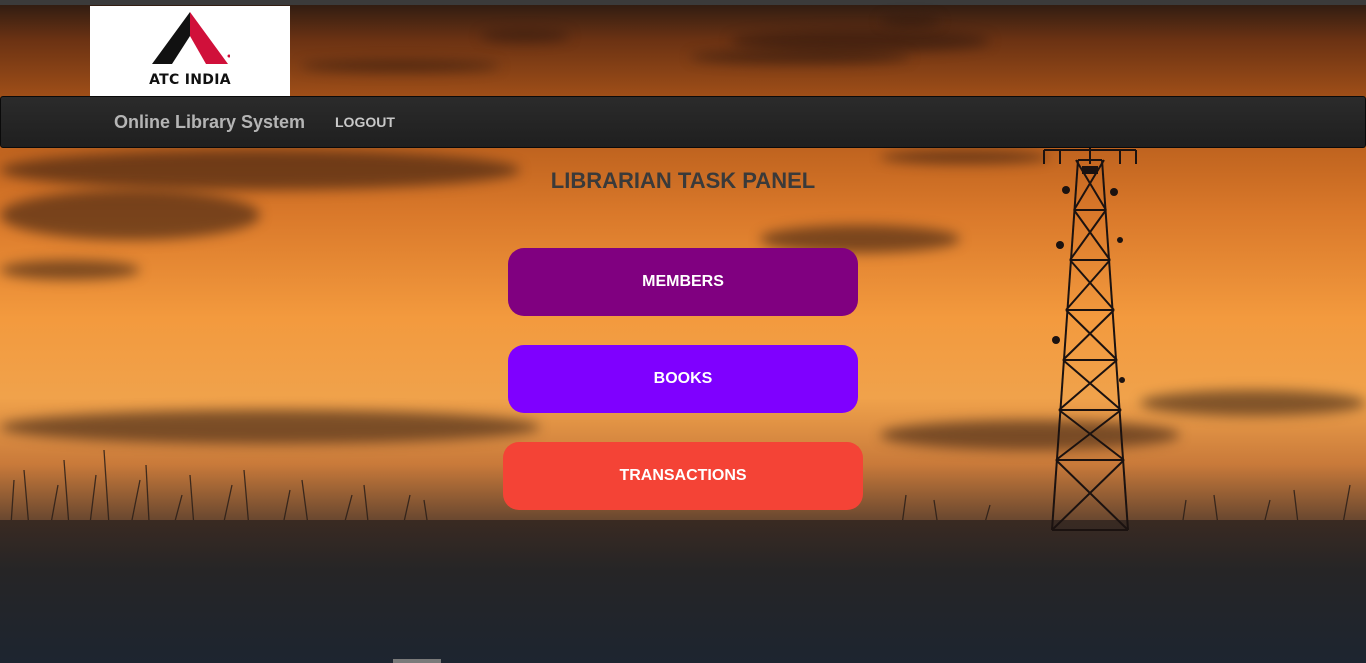 This screenshot has height=663, width=1366. Describe the element at coordinates (365, 122) in the screenshot. I see `logout-link: LOGOUT` at that location.